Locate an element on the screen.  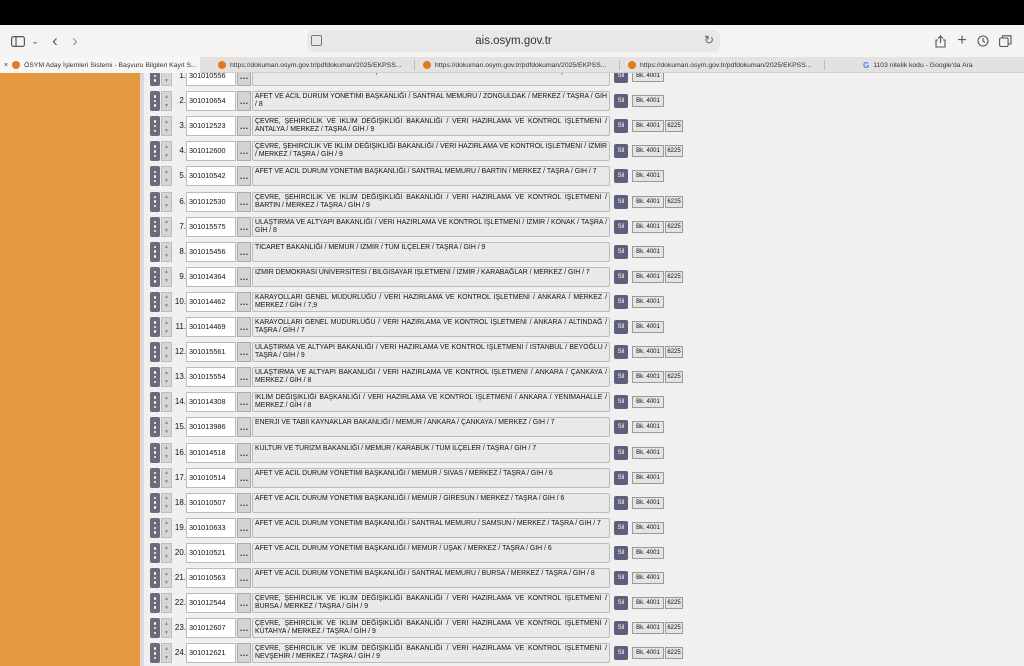
share-icon is located at coordinates (940, 41).